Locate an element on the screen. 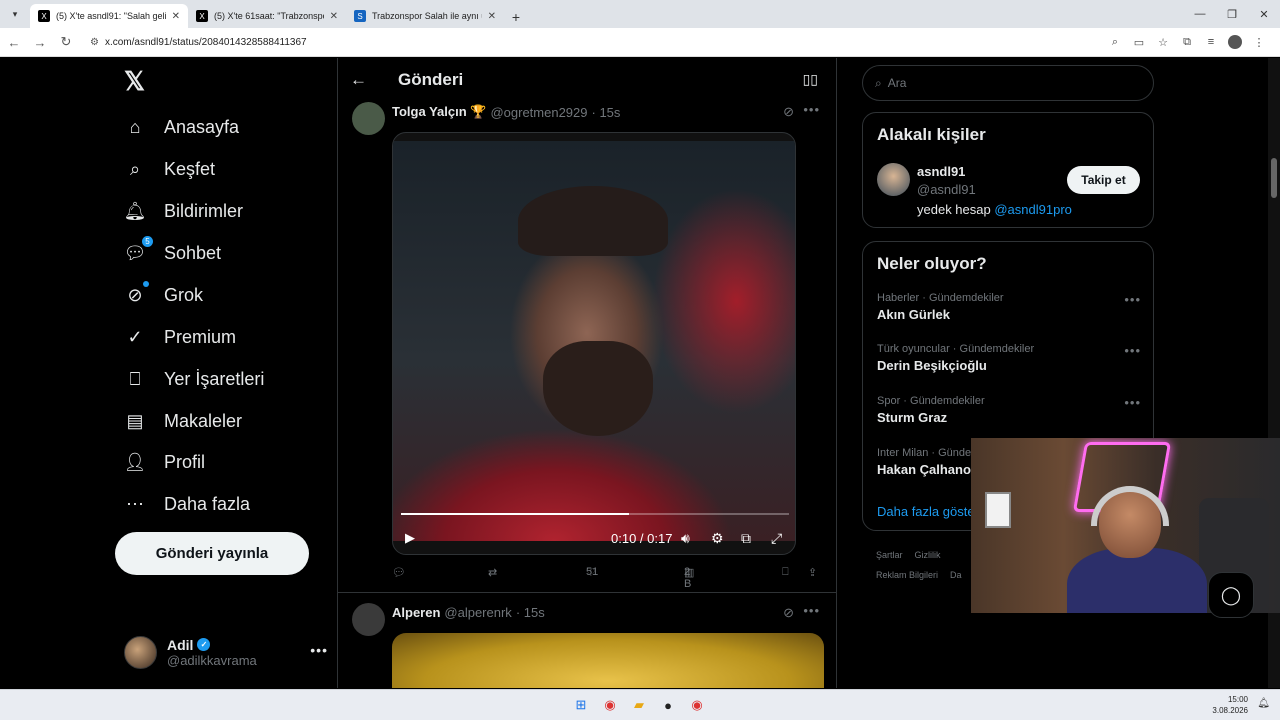 The width and height of the screenshot is (1280, 720). nav-item-sohbet: 💬︎ 5 Sohbet is located at coordinates (172, 253).